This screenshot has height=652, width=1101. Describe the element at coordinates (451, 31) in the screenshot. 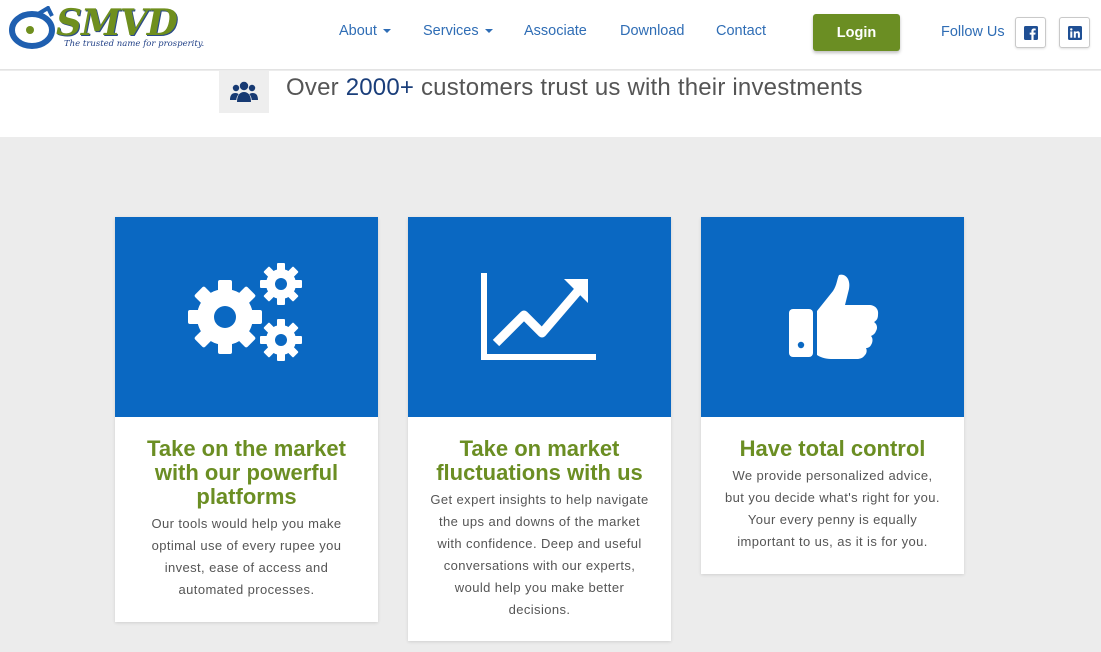

I see `nav-services-label: Services` at that location.